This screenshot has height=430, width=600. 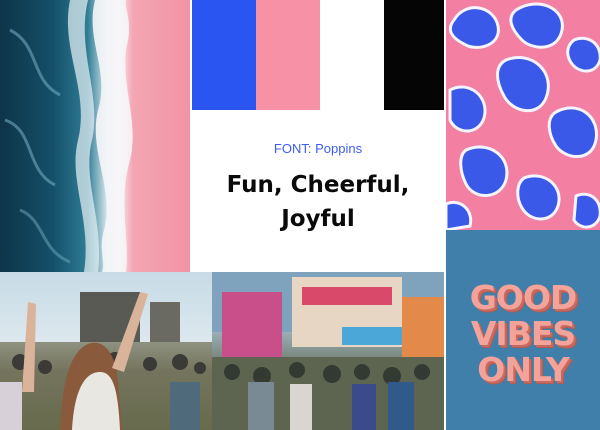 What do you see at coordinates (224, 55) in the screenshot?
I see `swatch-blue` at bounding box center [224, 55].